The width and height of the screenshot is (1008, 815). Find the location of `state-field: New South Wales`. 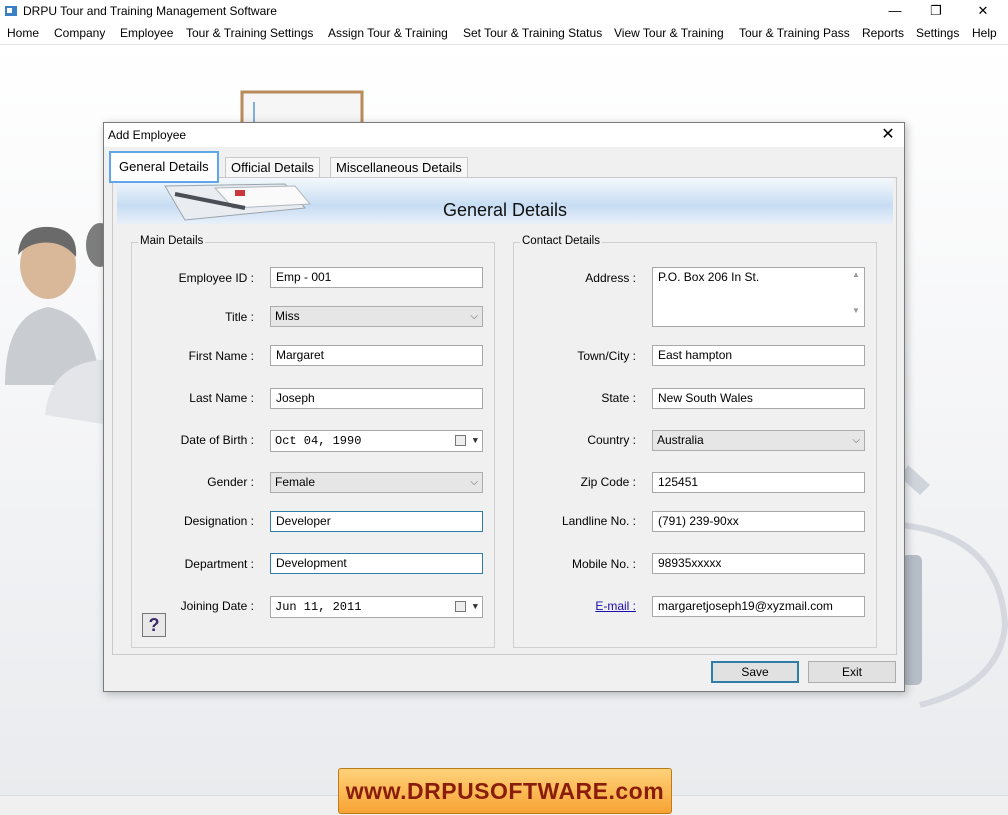

state-field: New South Wales is located at coordinates (758, 398).